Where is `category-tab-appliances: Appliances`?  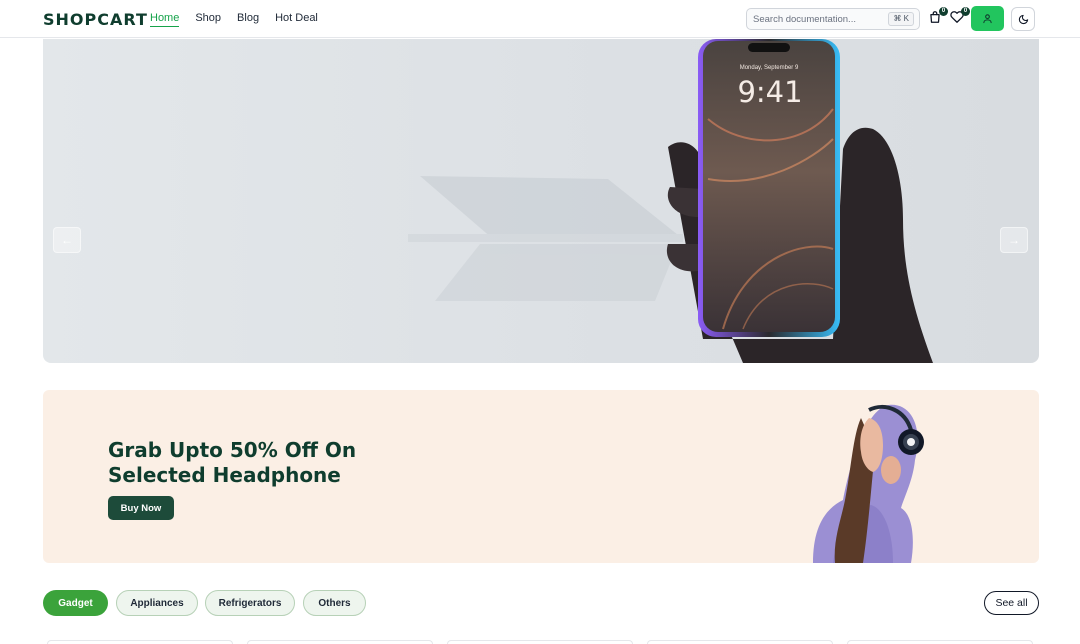
category-tab-appliances: Appliances is located at coordinates (157, 603).